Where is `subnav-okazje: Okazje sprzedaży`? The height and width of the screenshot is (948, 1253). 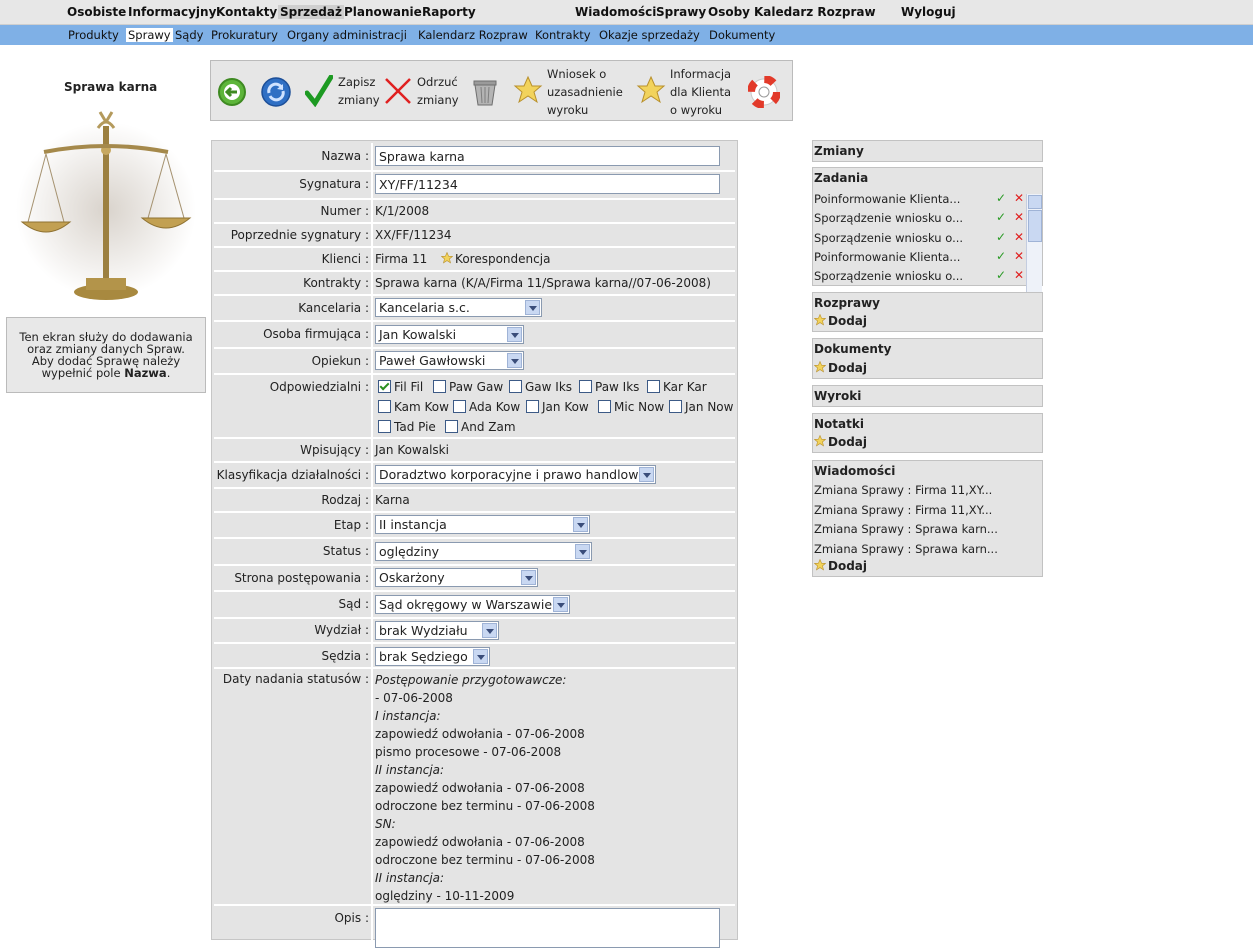 subnav-okazje: Okazje sprzedaży is located at coordinates (649, 35).